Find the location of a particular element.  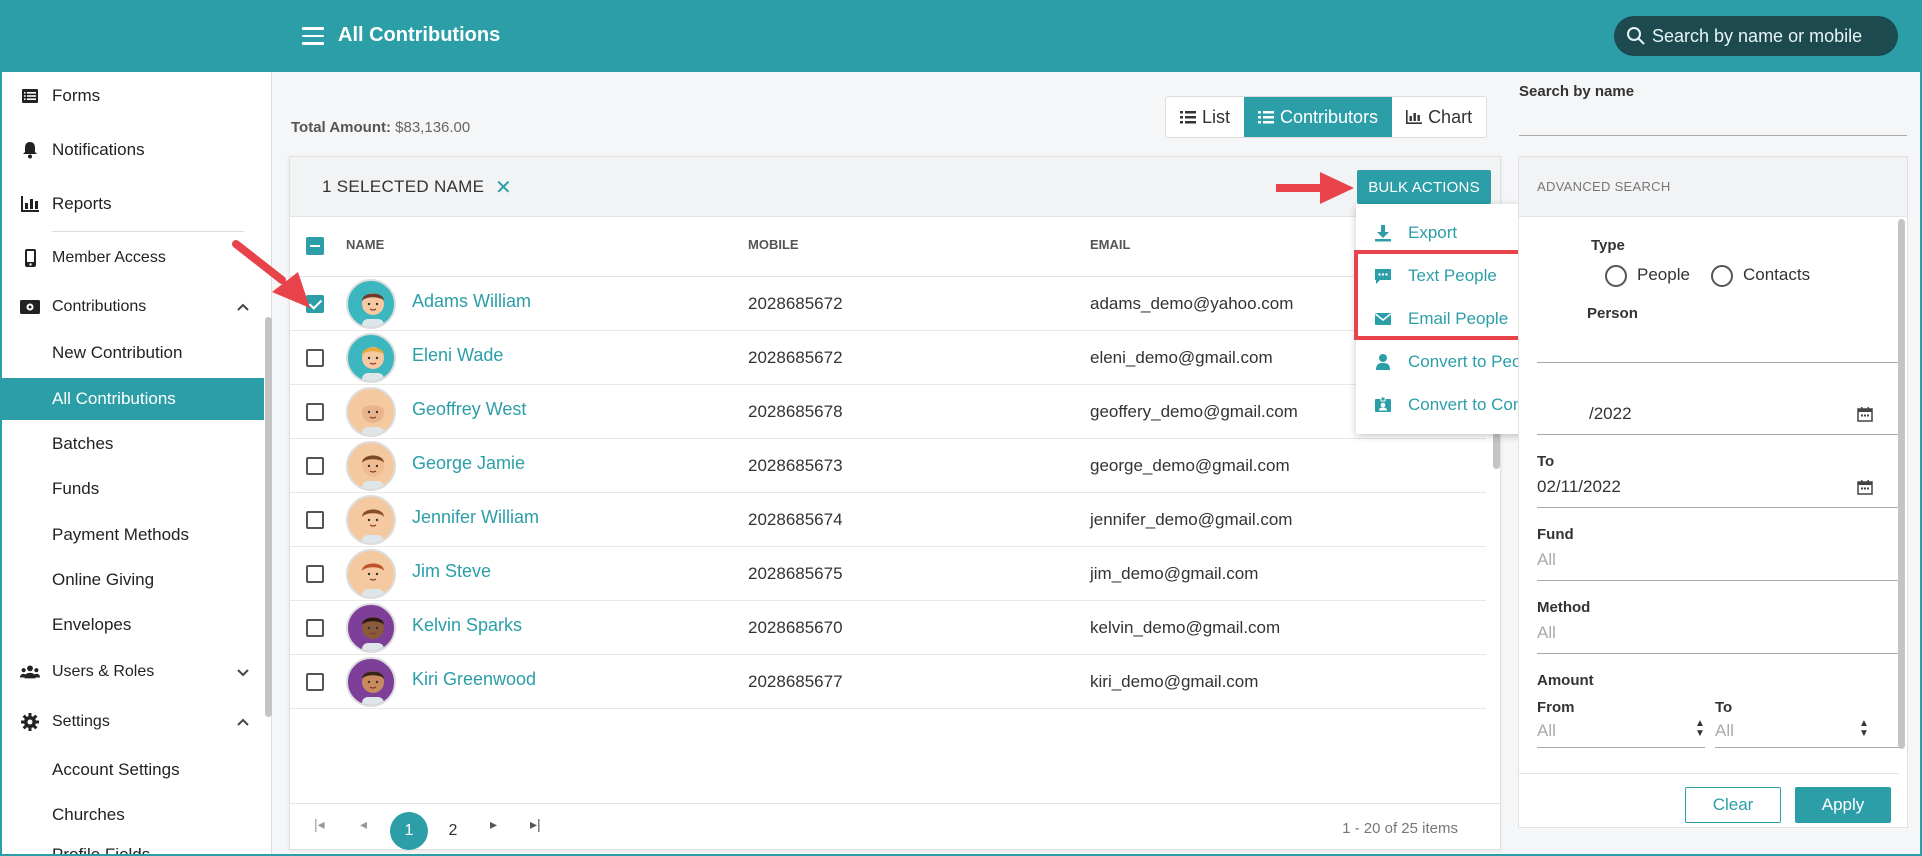

sidebar-sub-funds: Funds is located at coordinates (133, 489).